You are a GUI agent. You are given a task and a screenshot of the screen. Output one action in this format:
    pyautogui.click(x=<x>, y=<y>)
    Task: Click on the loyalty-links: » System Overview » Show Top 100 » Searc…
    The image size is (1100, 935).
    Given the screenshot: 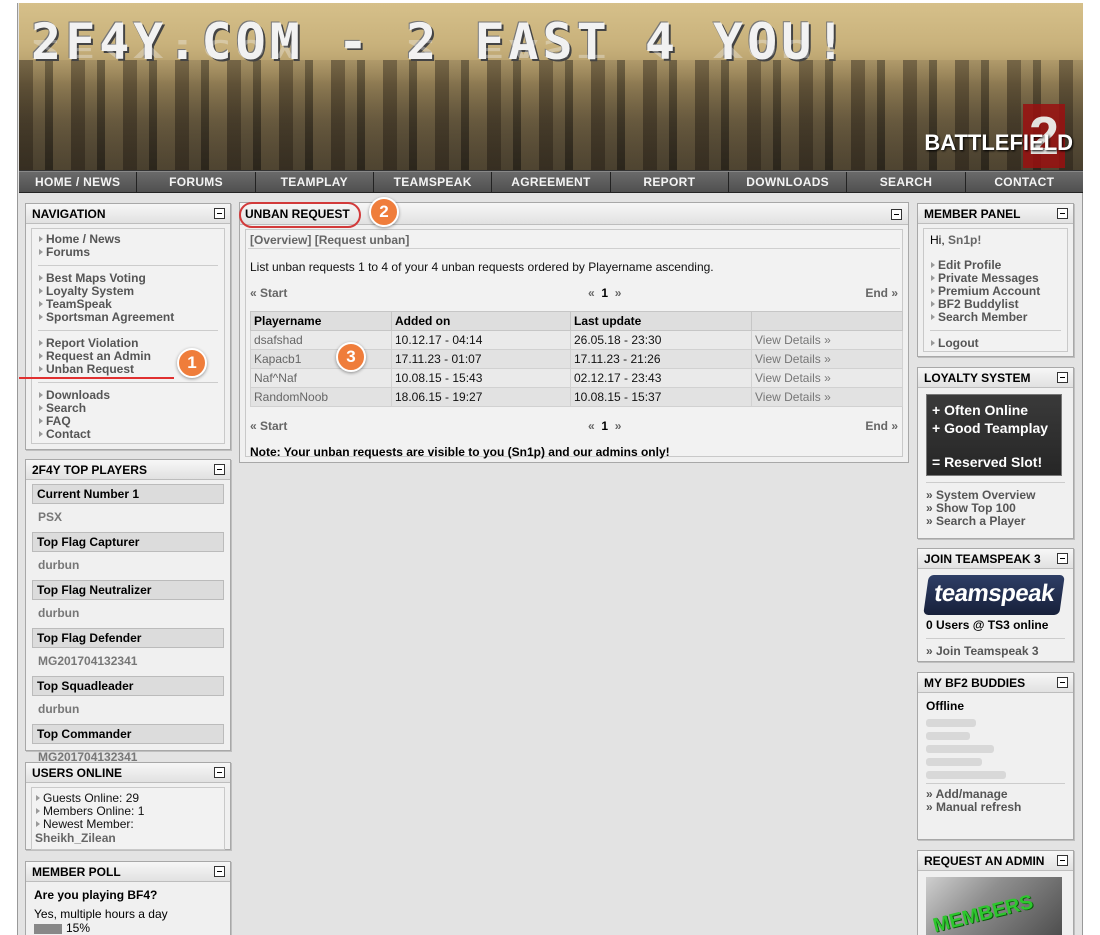 What is the action you would take?
    pyautogui.click(x=995, y=508)
    